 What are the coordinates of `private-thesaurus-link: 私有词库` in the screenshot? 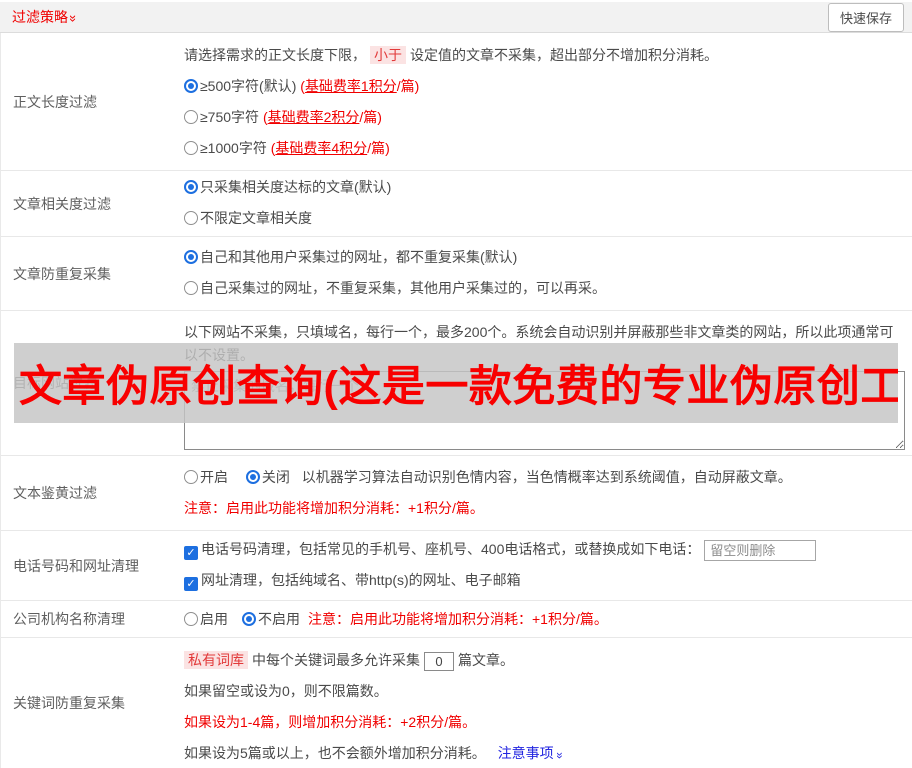 It's located at (216, 660).